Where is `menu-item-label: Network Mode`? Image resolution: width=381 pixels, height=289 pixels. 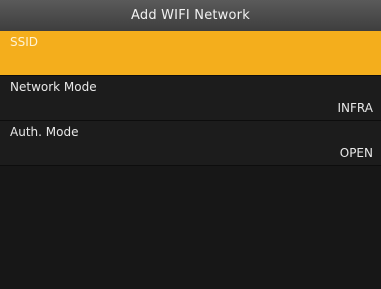
menu-item-label: Network Mode is located at coordinates (53, 87).